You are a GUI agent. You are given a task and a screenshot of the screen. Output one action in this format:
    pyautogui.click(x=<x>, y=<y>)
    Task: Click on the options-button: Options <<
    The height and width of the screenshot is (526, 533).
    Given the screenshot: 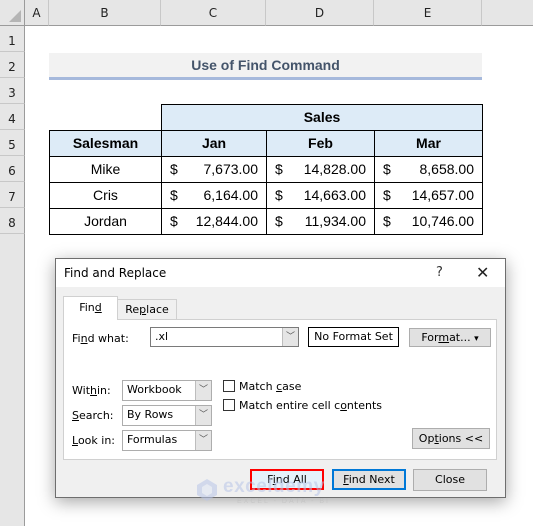 What is the action you would take?
    pyautogui.click(x=451, y=438)
    